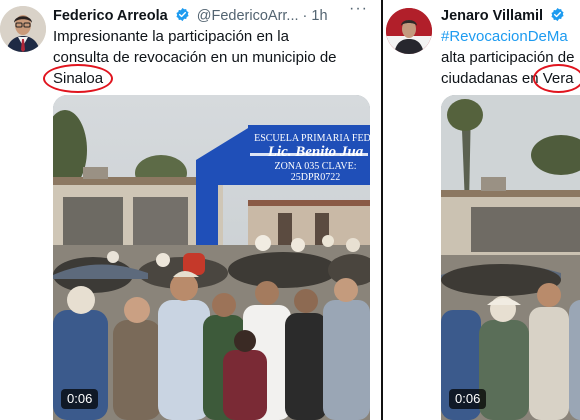 This screenshot has width=580, height=420. What do you see at coordinates (492, 16) in the screenshot?
I see `author-name: Jenaro Villamil` at bounding box center [492, 16].